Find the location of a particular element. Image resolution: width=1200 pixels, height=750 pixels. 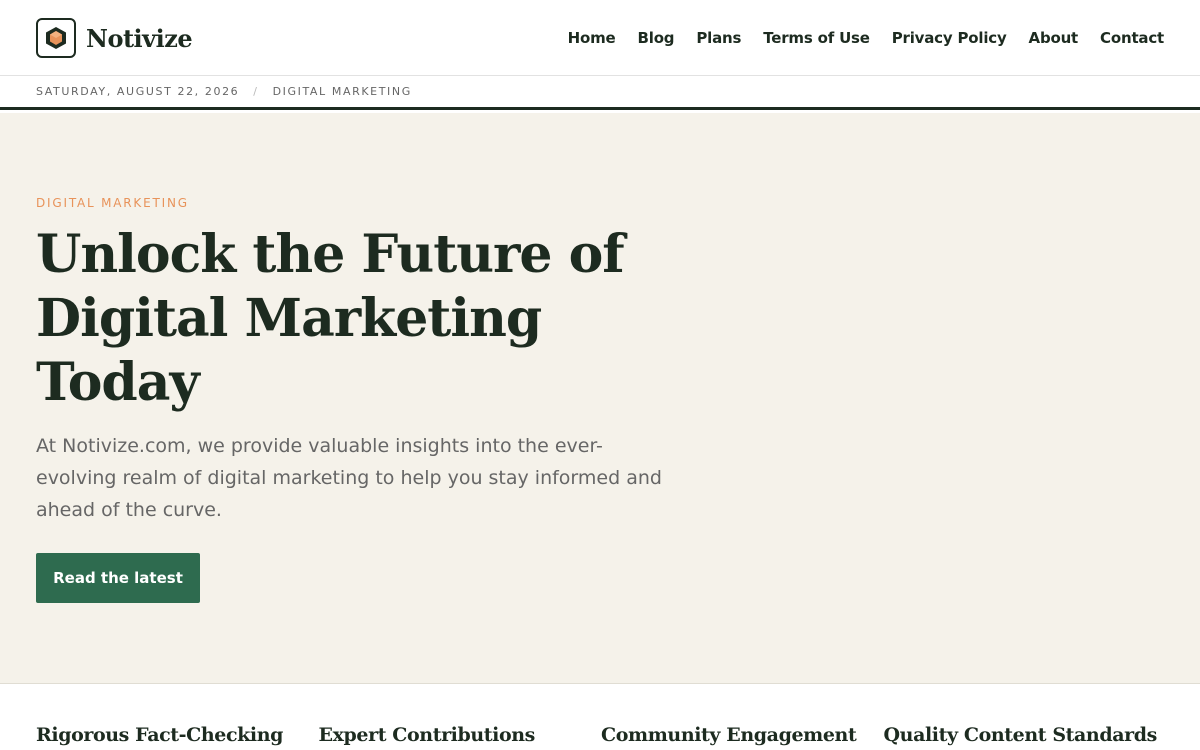

nav-about: About is located at coordinates (1054, 38).